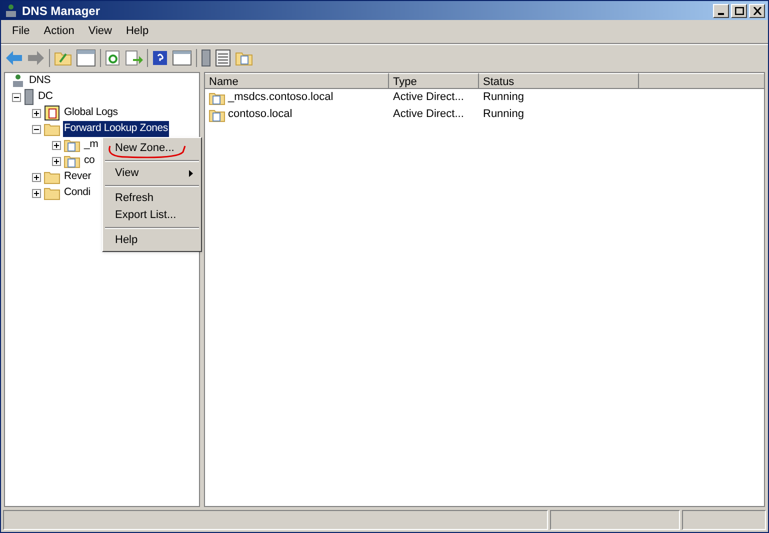 The width and height of the screenshot is (769, 533). I want to click on close-icon, so click(757, 10).